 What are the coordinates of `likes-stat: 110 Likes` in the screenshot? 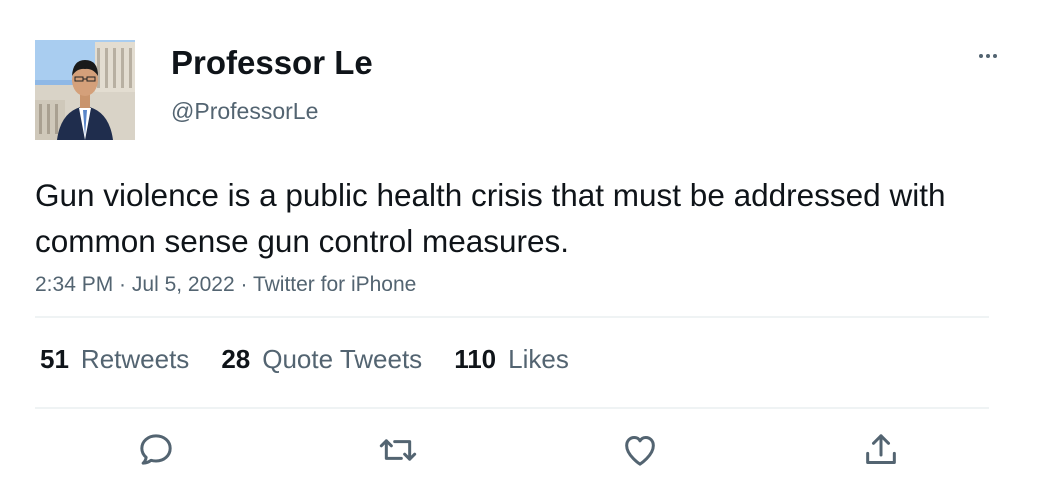 It's located at (511, 359).